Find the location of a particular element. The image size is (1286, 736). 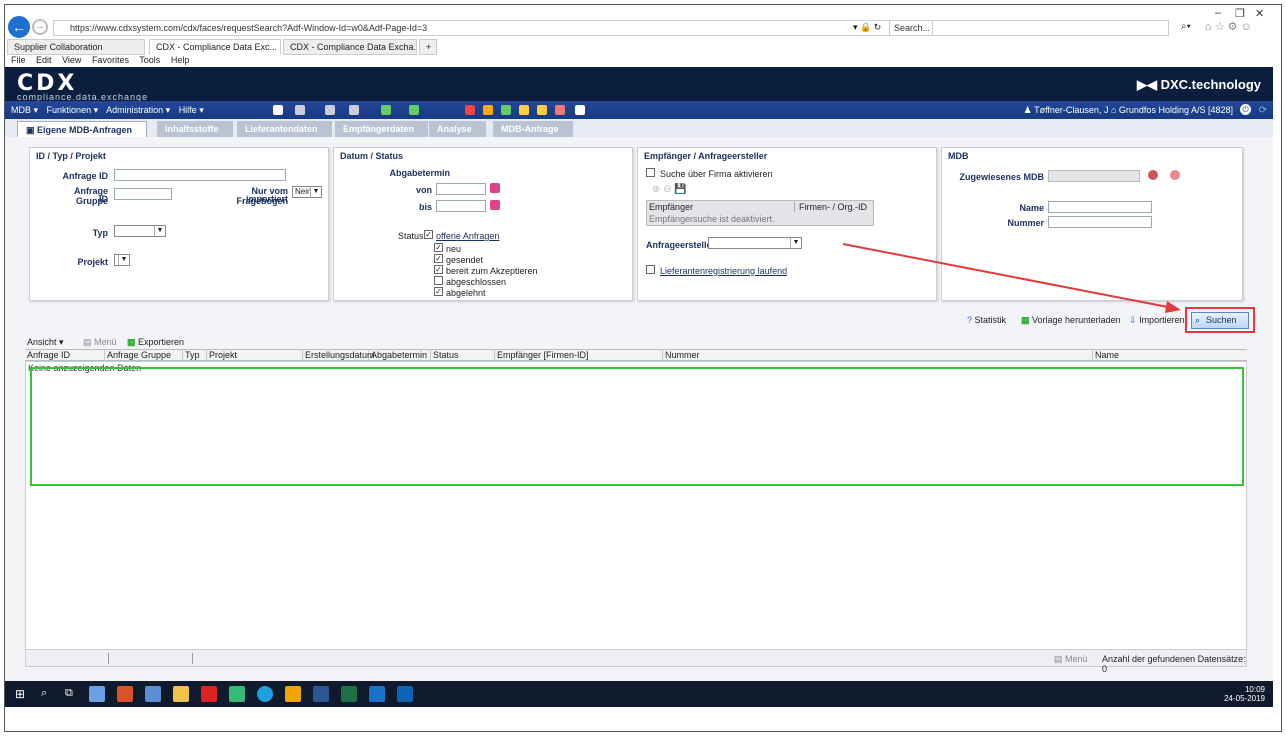

task-view-icon: ⧉ is located at coordinates (69, 693).